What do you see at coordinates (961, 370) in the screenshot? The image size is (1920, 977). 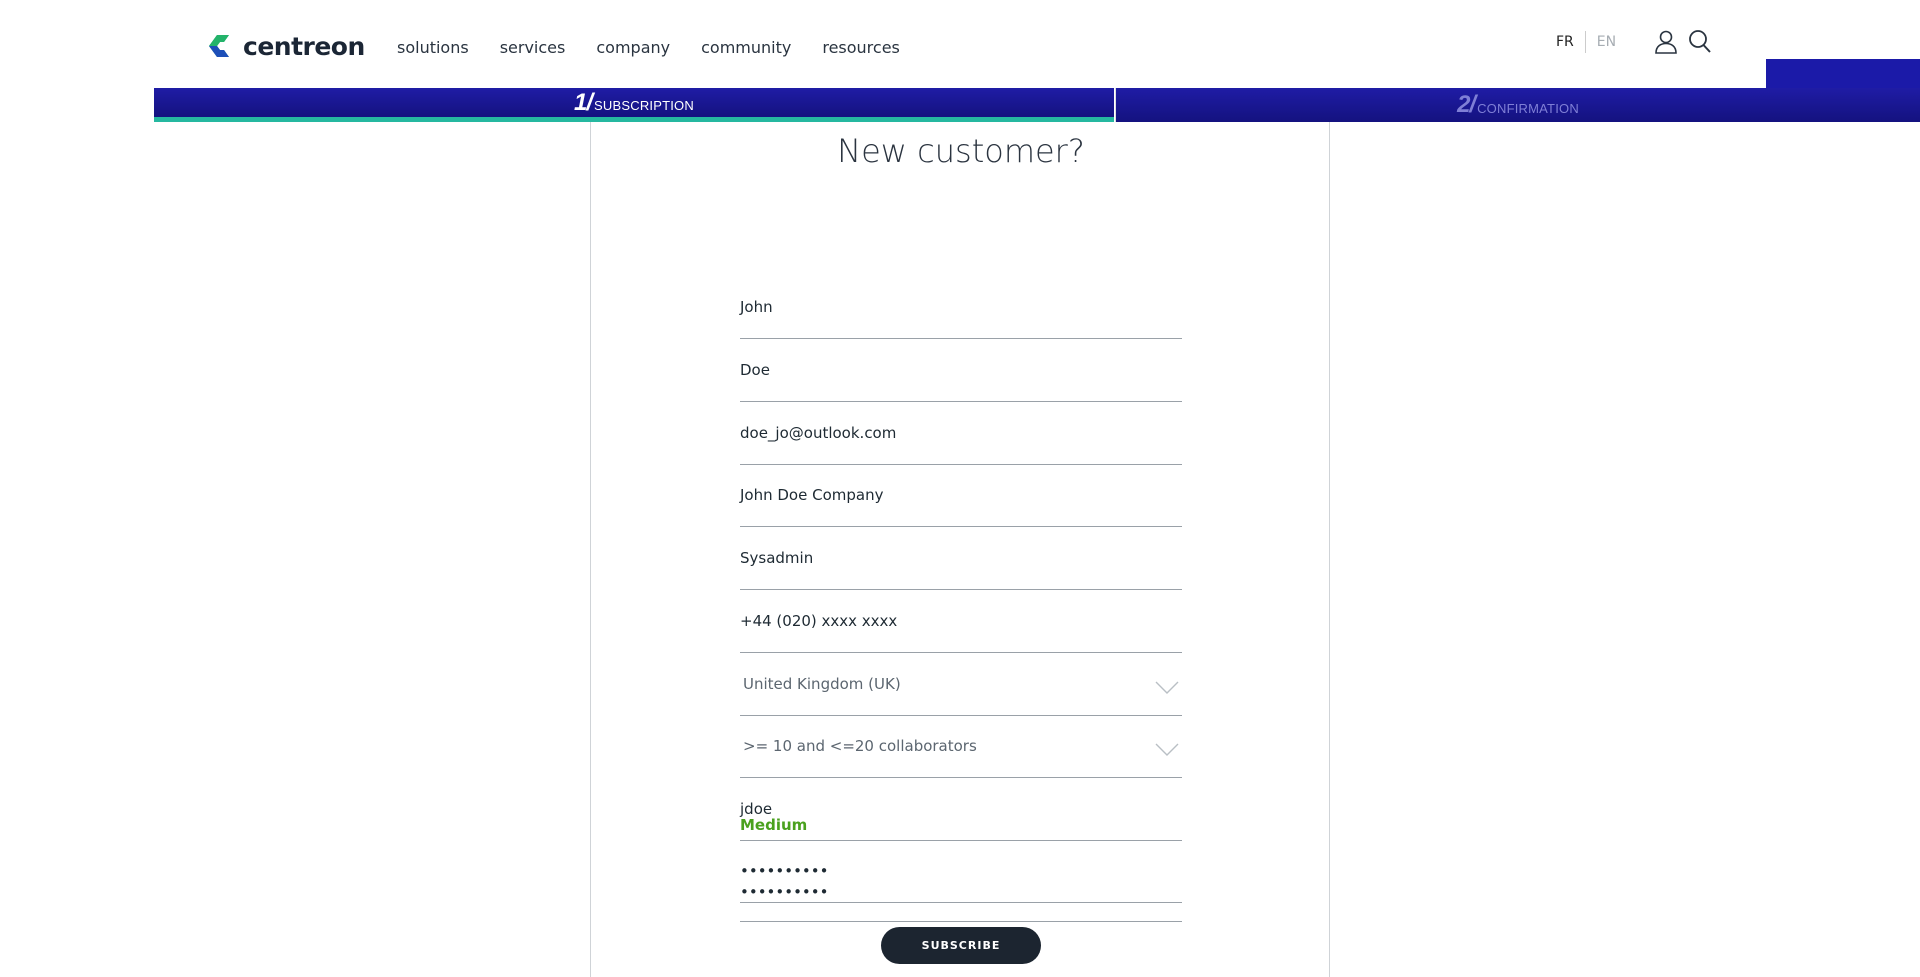 I see `last-name-field: Doe` at bounding box center [961, 370].